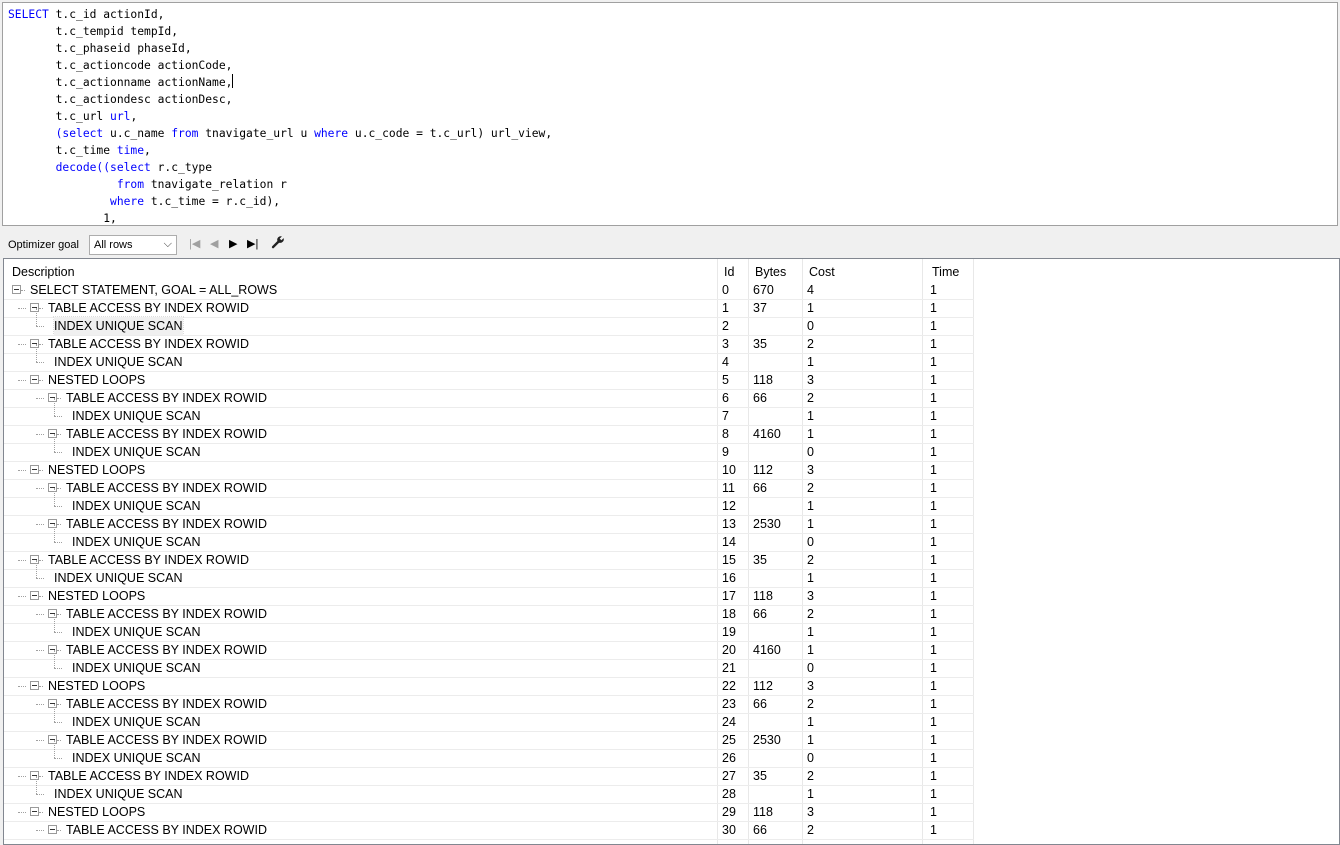 This screenshot has width=1340, height=845. I want to click on plan-id: 18, so click(729, 614).